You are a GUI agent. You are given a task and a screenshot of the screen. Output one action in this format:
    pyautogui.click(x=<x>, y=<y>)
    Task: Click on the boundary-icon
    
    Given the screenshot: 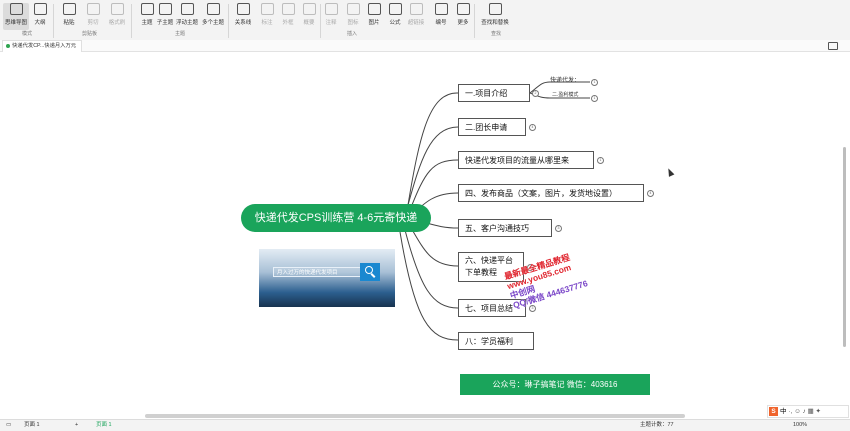 What is the action you would take?
    pyautogui.click(x=288, y=9)
    